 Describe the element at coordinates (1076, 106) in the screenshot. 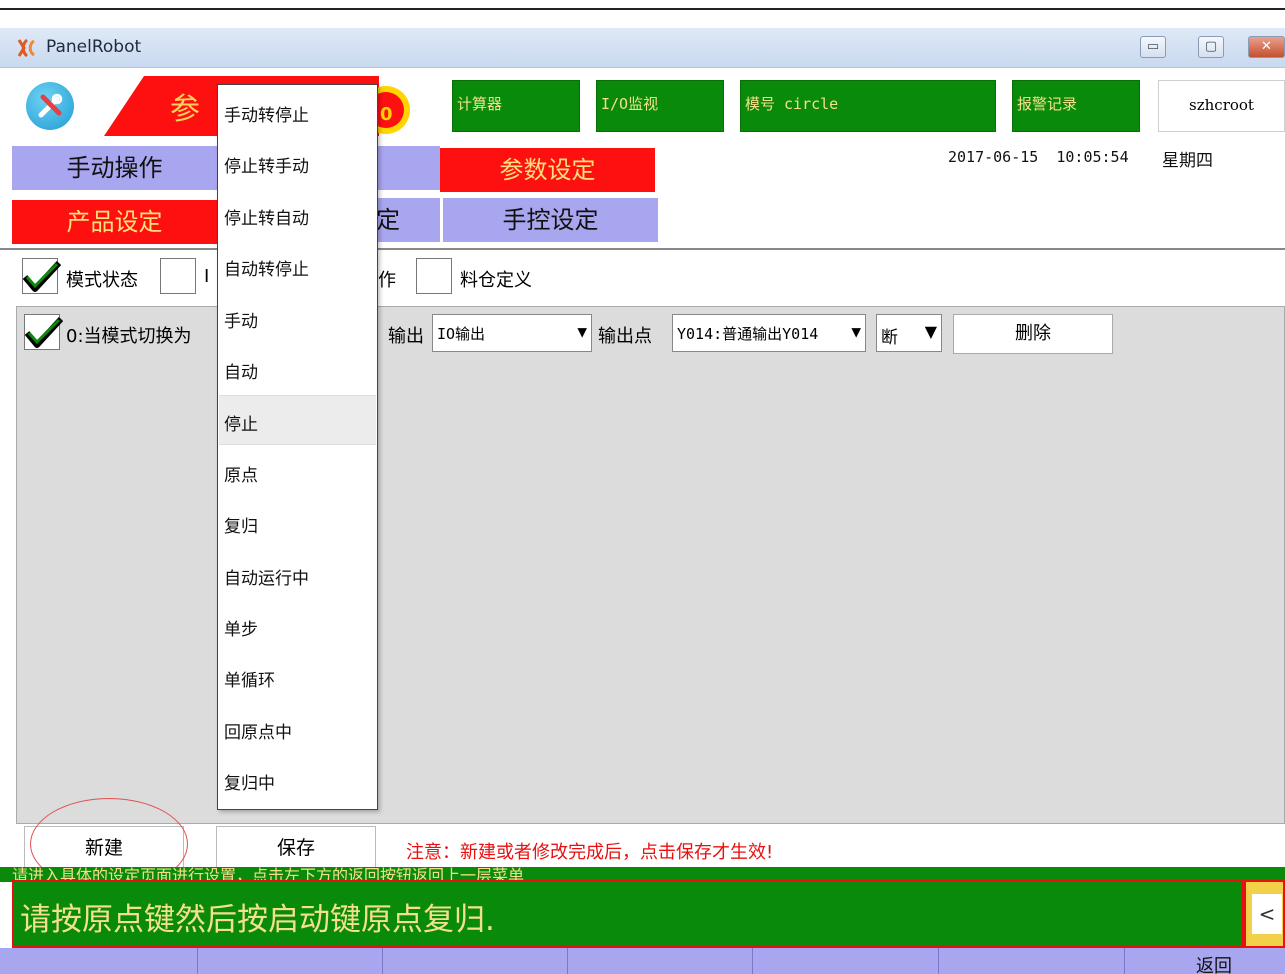

I see `alarm-log-button: 报警记录` at that location.